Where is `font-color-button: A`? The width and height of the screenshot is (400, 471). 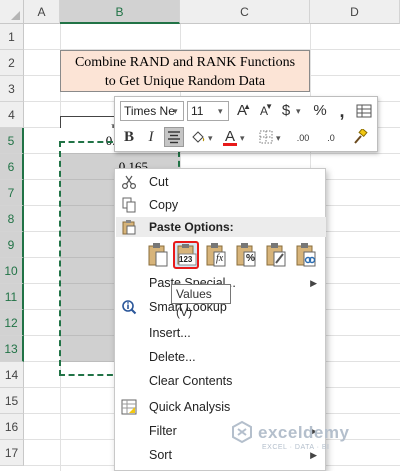 font-color-button: A is located at coordinates (230, 137).